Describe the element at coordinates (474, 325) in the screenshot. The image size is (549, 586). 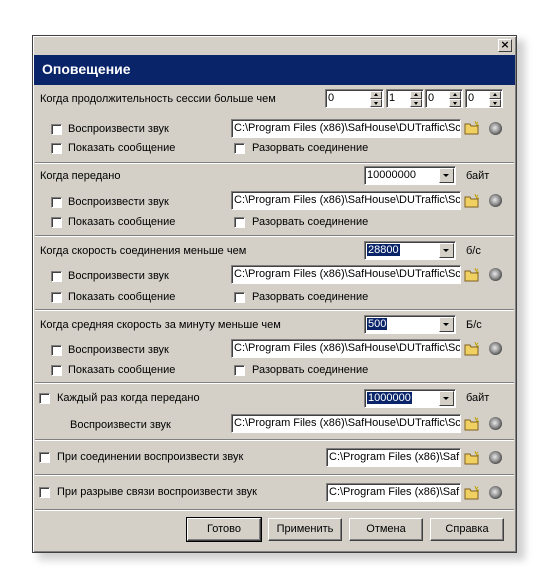
I see `avg-speed-unit: Б/с` at that location.